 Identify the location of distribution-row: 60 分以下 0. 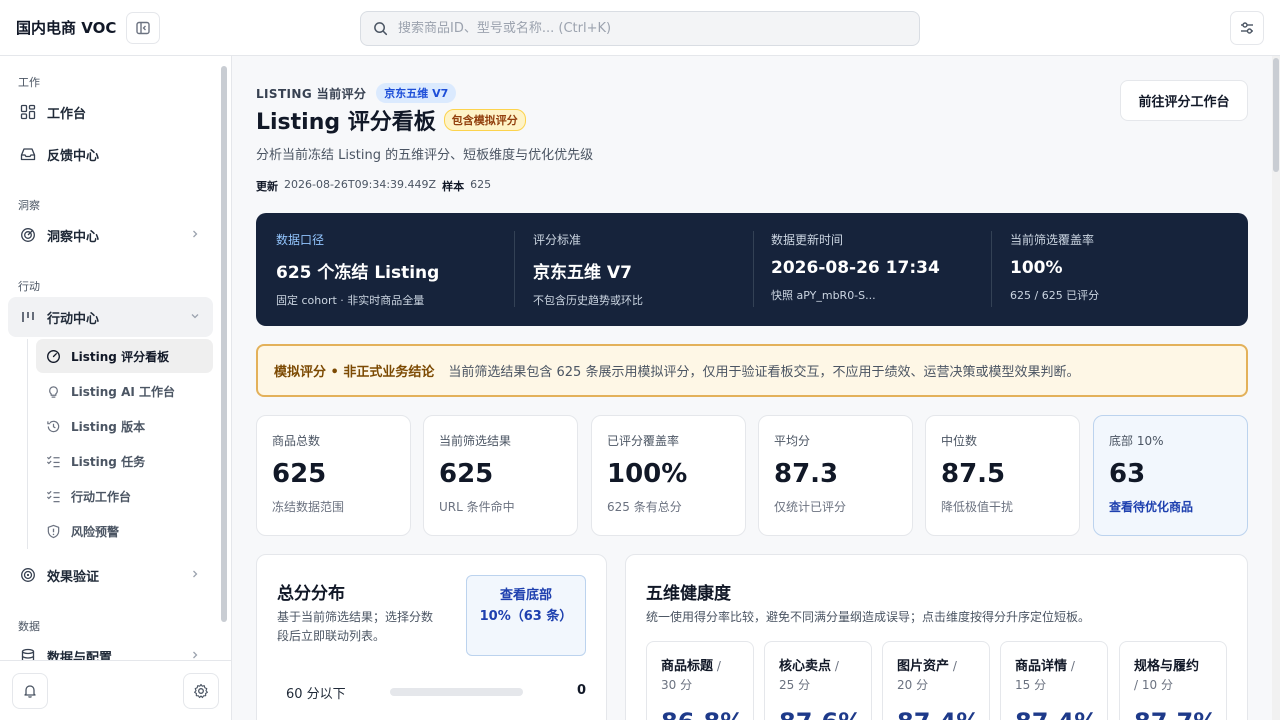
(436, 693).